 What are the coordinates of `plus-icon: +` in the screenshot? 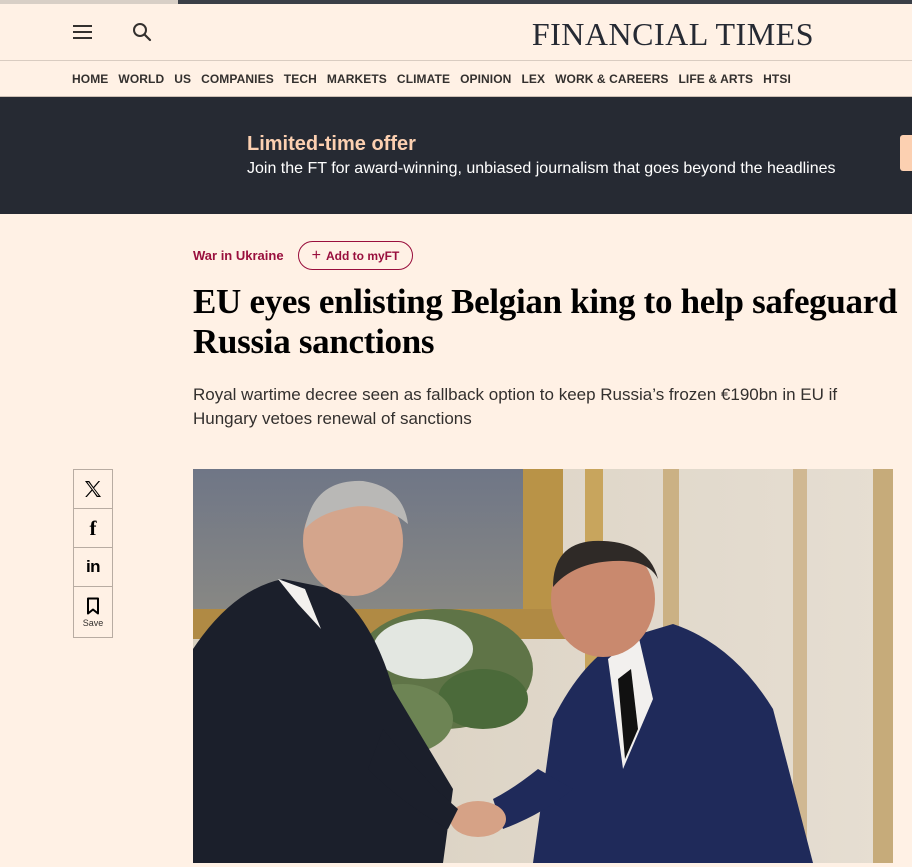 It's located at (316, 255).